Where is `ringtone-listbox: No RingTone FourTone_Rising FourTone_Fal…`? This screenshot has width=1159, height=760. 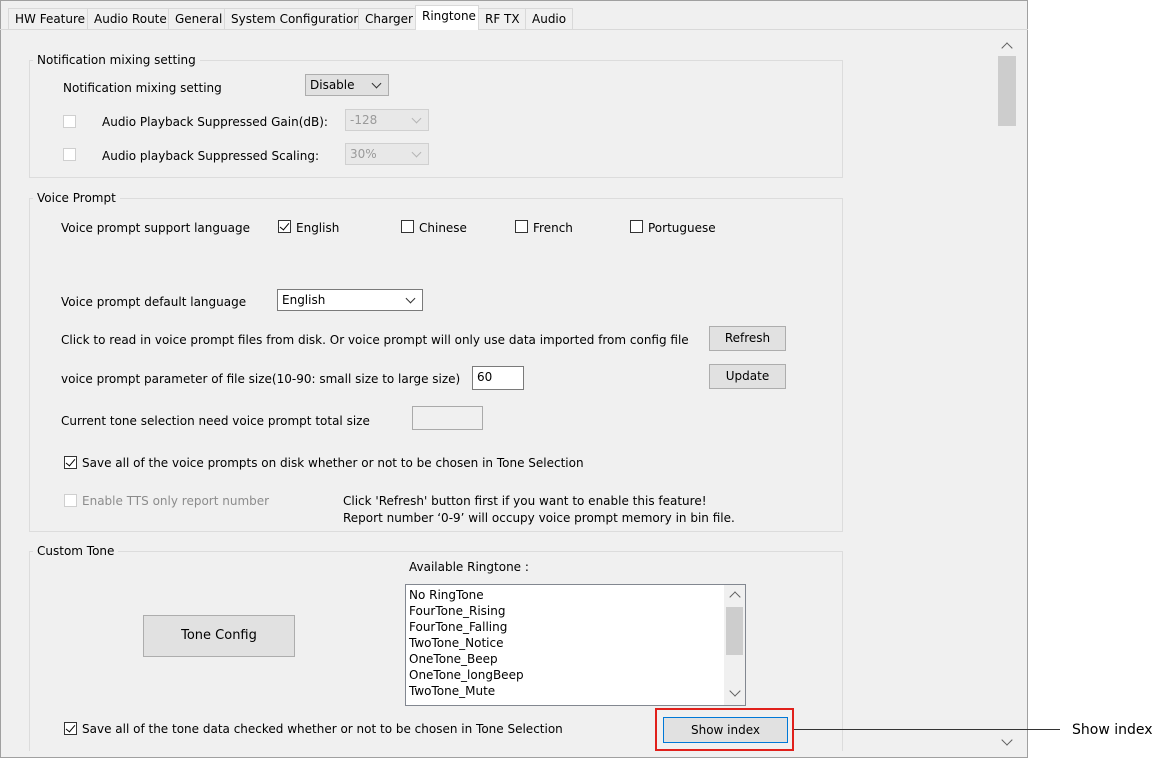
ringtone-listbox: No RingTone FourTone_Rising FourTone_Fal… is located at coordinates (575, 645).